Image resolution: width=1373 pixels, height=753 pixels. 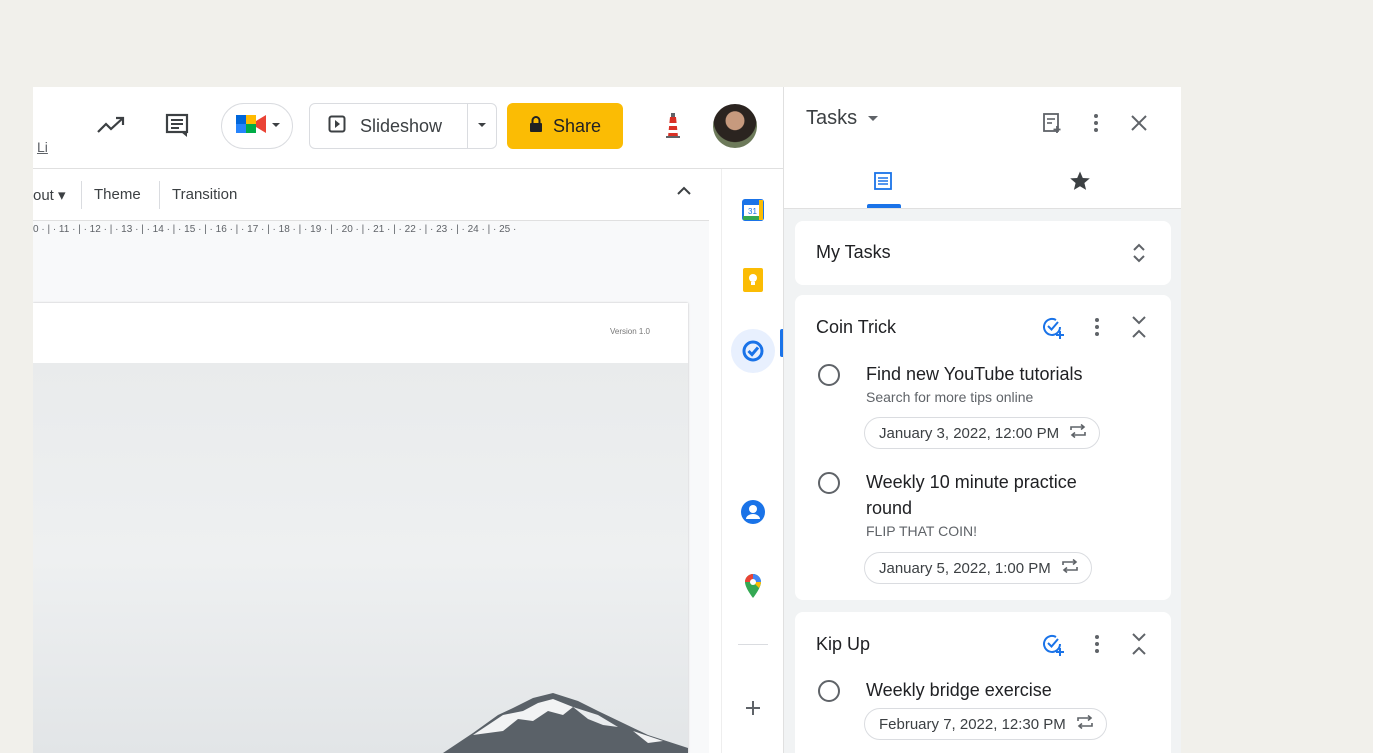 What do you see at coordinates (360, 333) in the screenshot?
I see `slide-header: Version 1.0` at bounding box center [360, 333].